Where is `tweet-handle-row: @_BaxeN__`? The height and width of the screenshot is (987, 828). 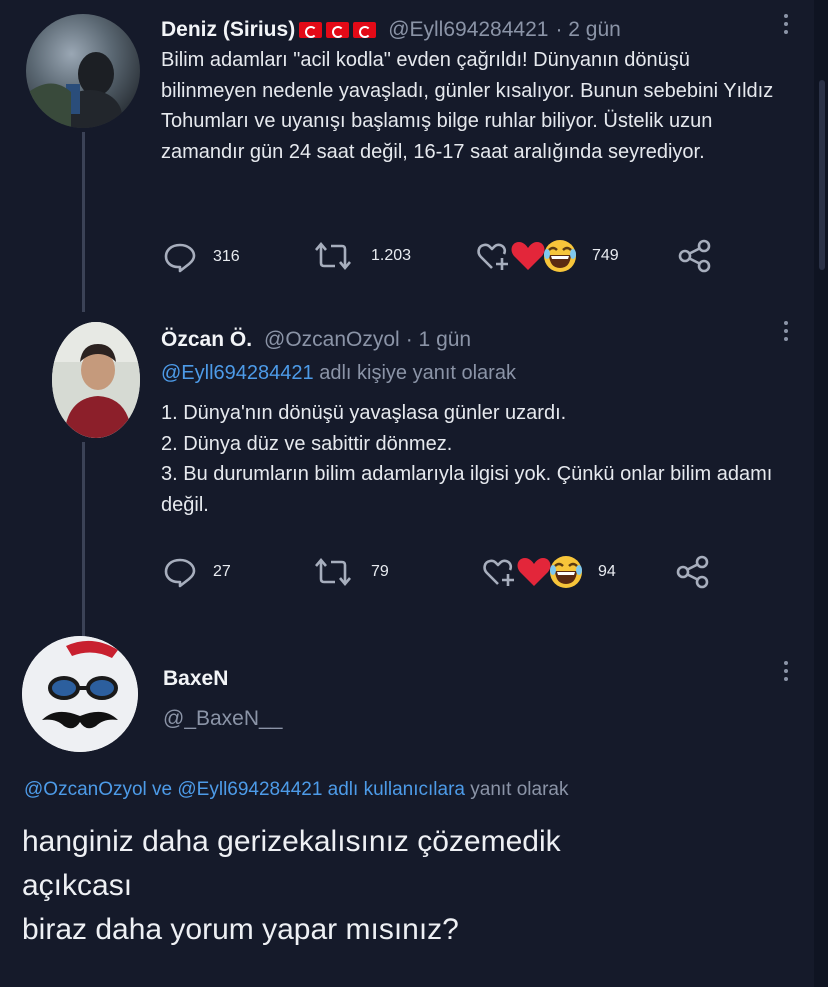
tweet-handle-row: @_BaxeN__ is located at coordinates (222, 719).